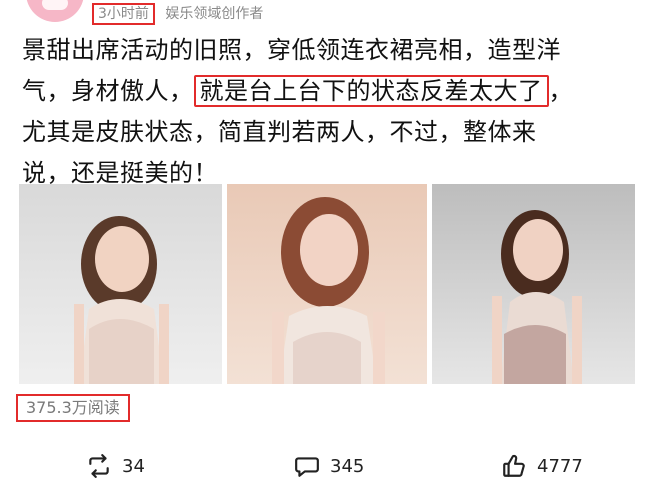 This screenshot has height=487, width=650. I want to click on post-line-1: 景甜出席活动的旧照，穿低领连衣裙亮相，造型洋, so click(291, 50).